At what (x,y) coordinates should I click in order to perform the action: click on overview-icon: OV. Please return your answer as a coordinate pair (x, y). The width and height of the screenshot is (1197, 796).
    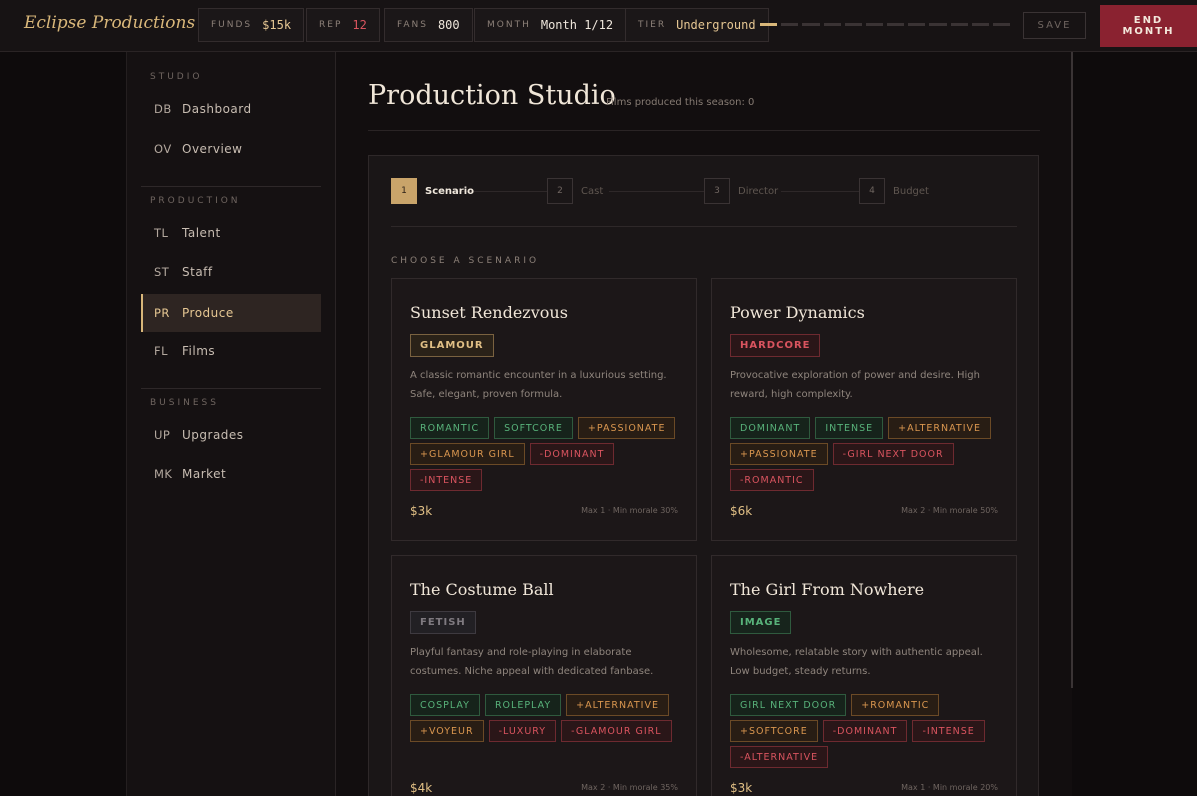
    Looking at the image, I should click on (163, 149).